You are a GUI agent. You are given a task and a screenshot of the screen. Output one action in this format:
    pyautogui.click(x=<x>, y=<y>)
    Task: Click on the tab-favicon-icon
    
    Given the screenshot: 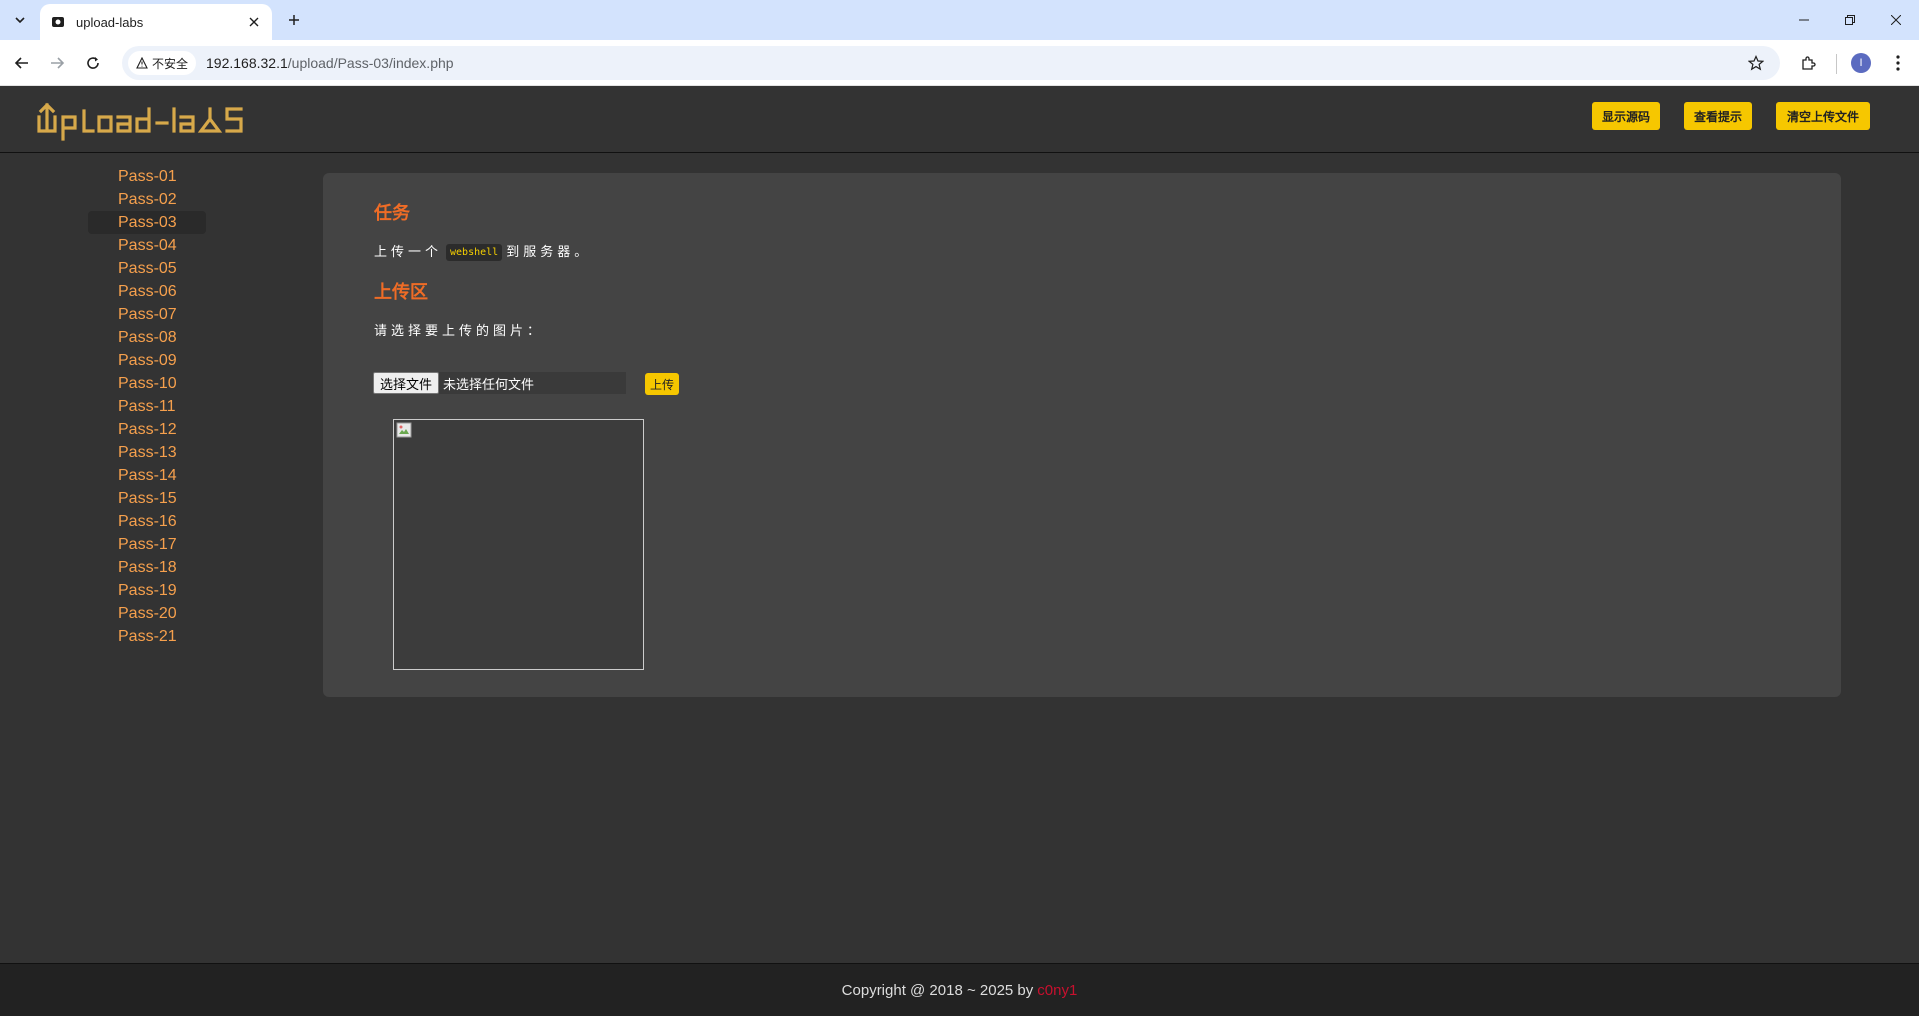 What is the action you would take?
    pyautogui.click(x=58, y=22)
    